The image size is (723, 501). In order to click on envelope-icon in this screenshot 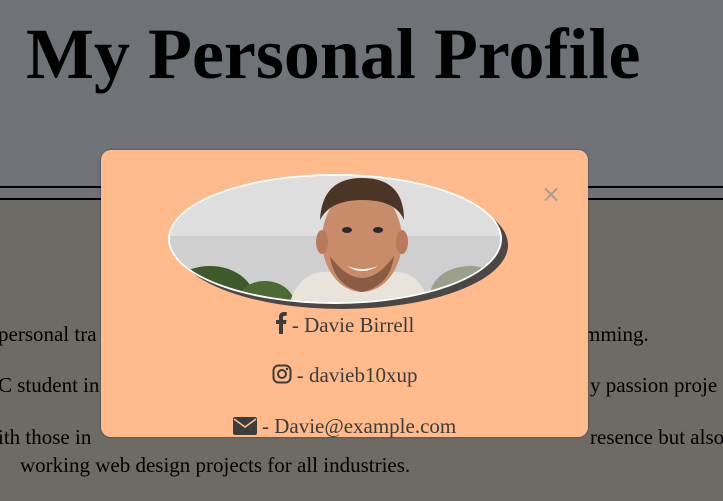, I will do `click(244, 428)`.